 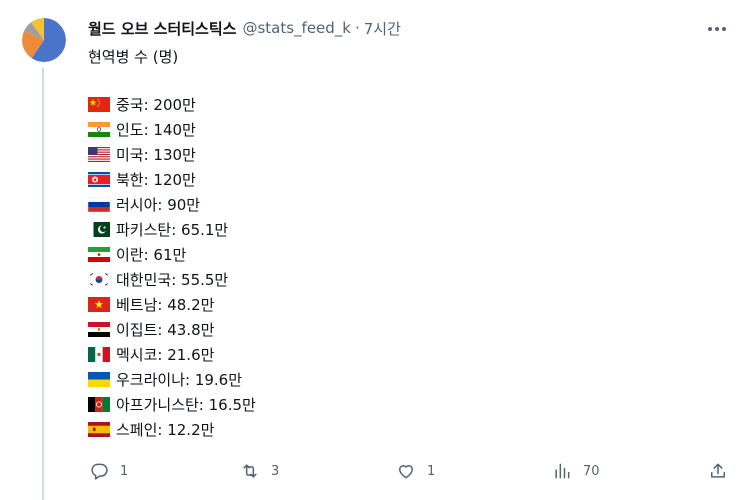 I want to click on list-item: 스페인: 12.2만, so click(x=172, y=429).